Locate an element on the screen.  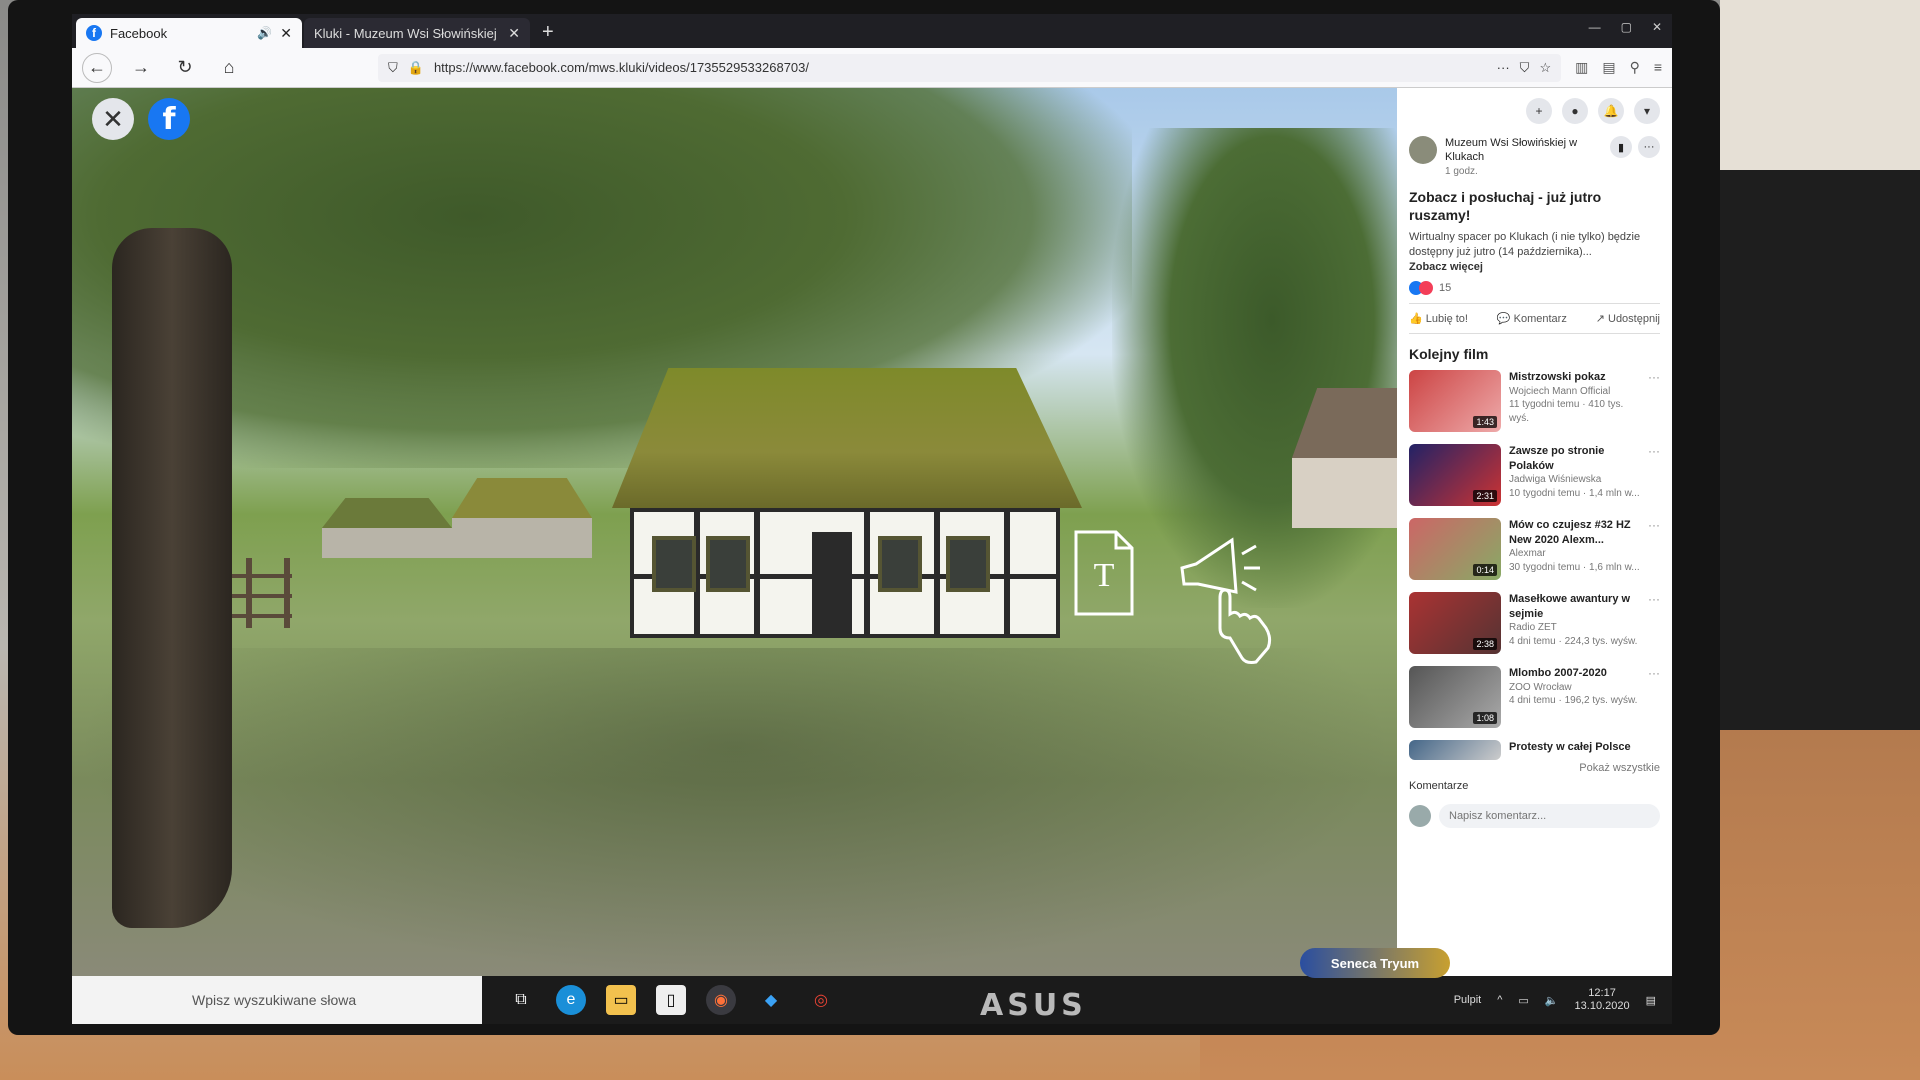
video-thumbnail: 1:08 is located at coordinates (1455, 696).